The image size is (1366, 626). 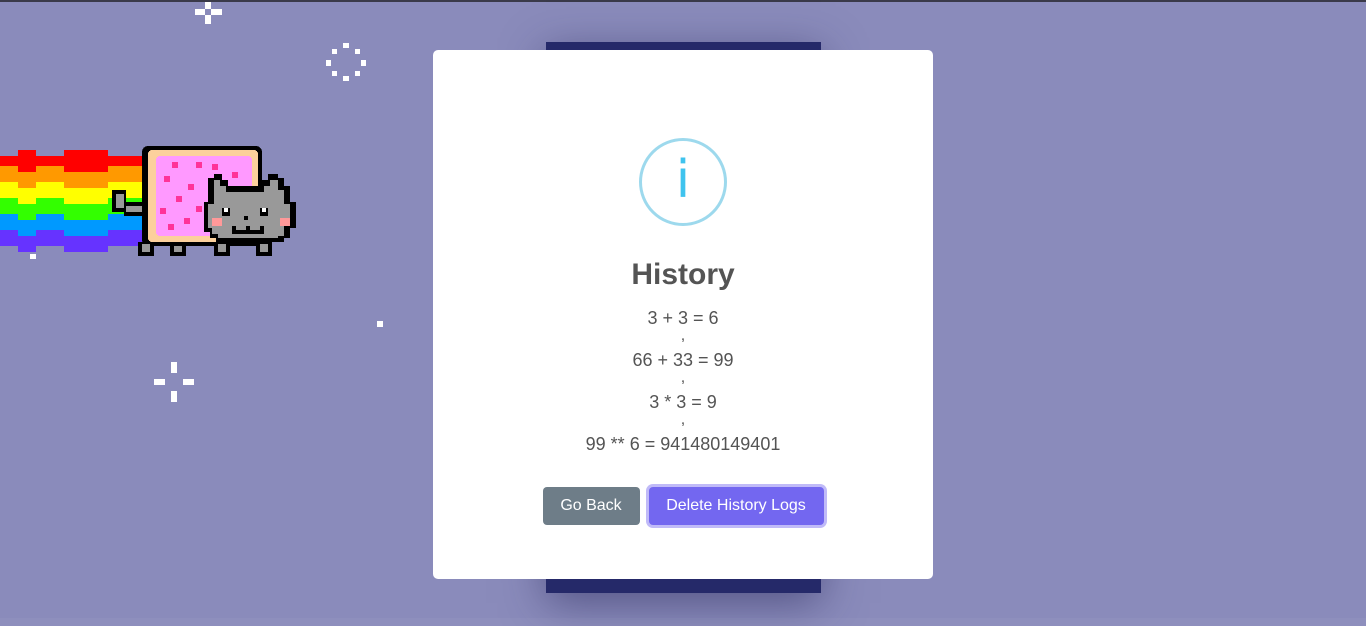 I want to click on star-dot, so click(x=380, y=324).